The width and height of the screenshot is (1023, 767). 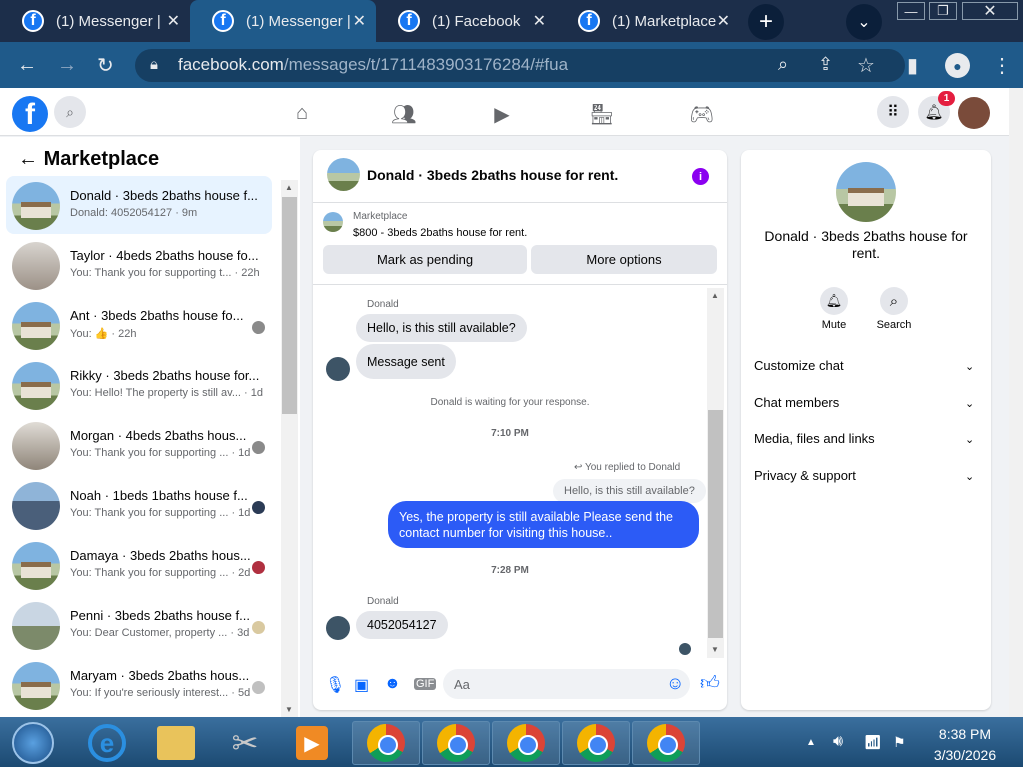 What do you see at coordinates (766, 22) in the screenshot?
I see `new-tab-plus-icon: +` at bounding box center [766, 22].